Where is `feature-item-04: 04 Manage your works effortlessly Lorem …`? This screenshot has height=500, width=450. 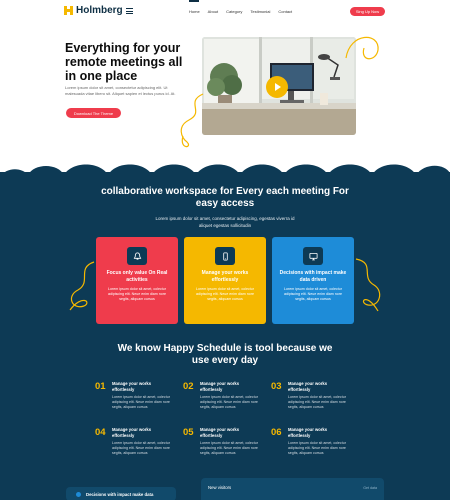 feature-item-04: 04 Manage your works effortlessly Lorem … is located at coordinates (136, 445).